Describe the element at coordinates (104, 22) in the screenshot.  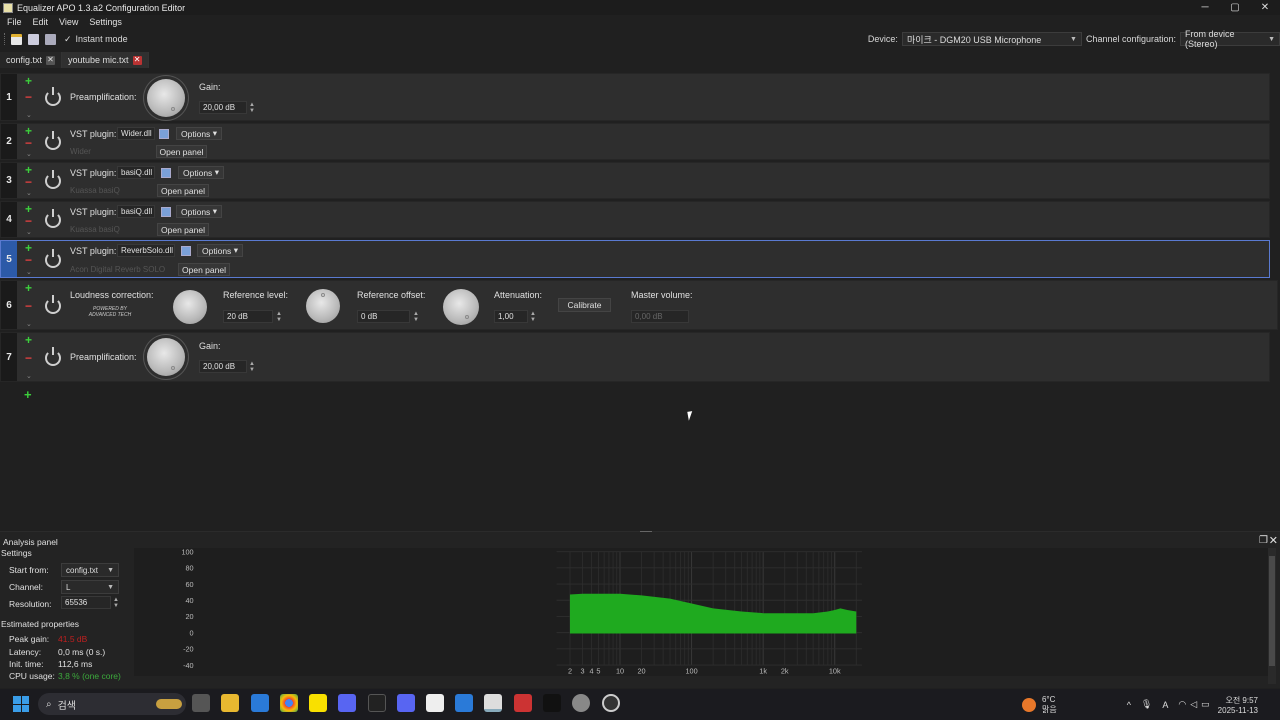
I see `menu-settings: Settings` at that location.